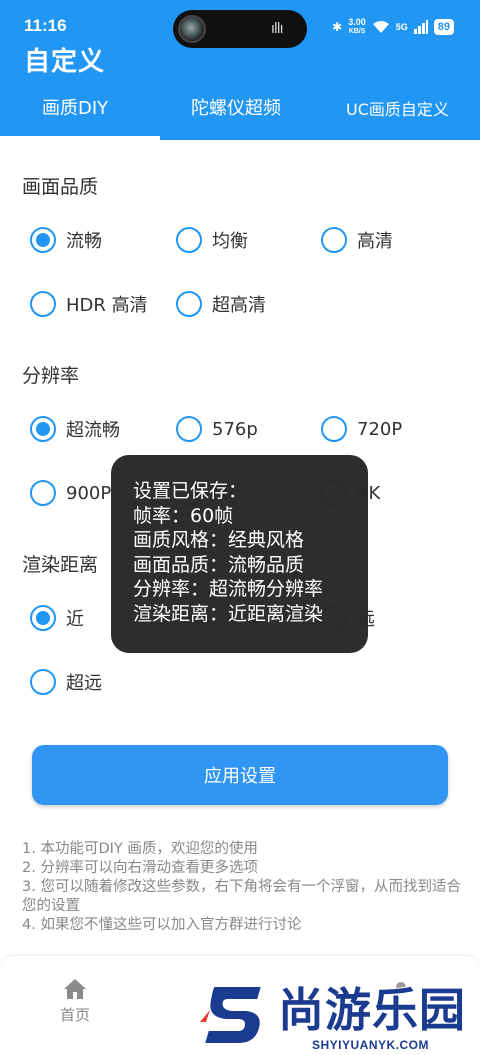  I want to click on radio-label: 900P, so click(89, 493).